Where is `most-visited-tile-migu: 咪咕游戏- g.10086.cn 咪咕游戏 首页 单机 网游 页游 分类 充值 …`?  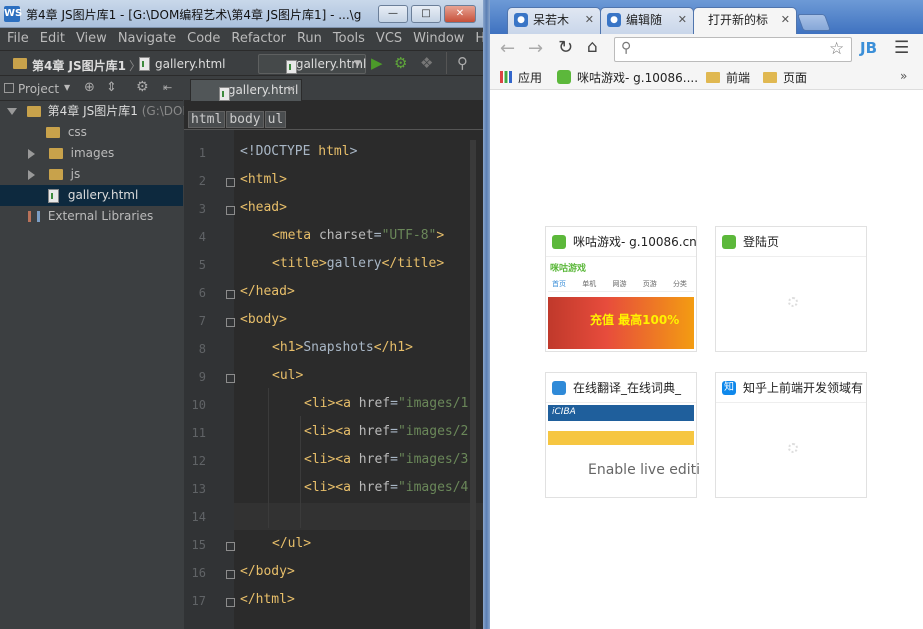
most-visited-tile-migu: 咪咕游戏- g.10086.cn 咪咕游戏 首页 单机 网游 页游 分类 充值 … is located at coordinates (621, 289).